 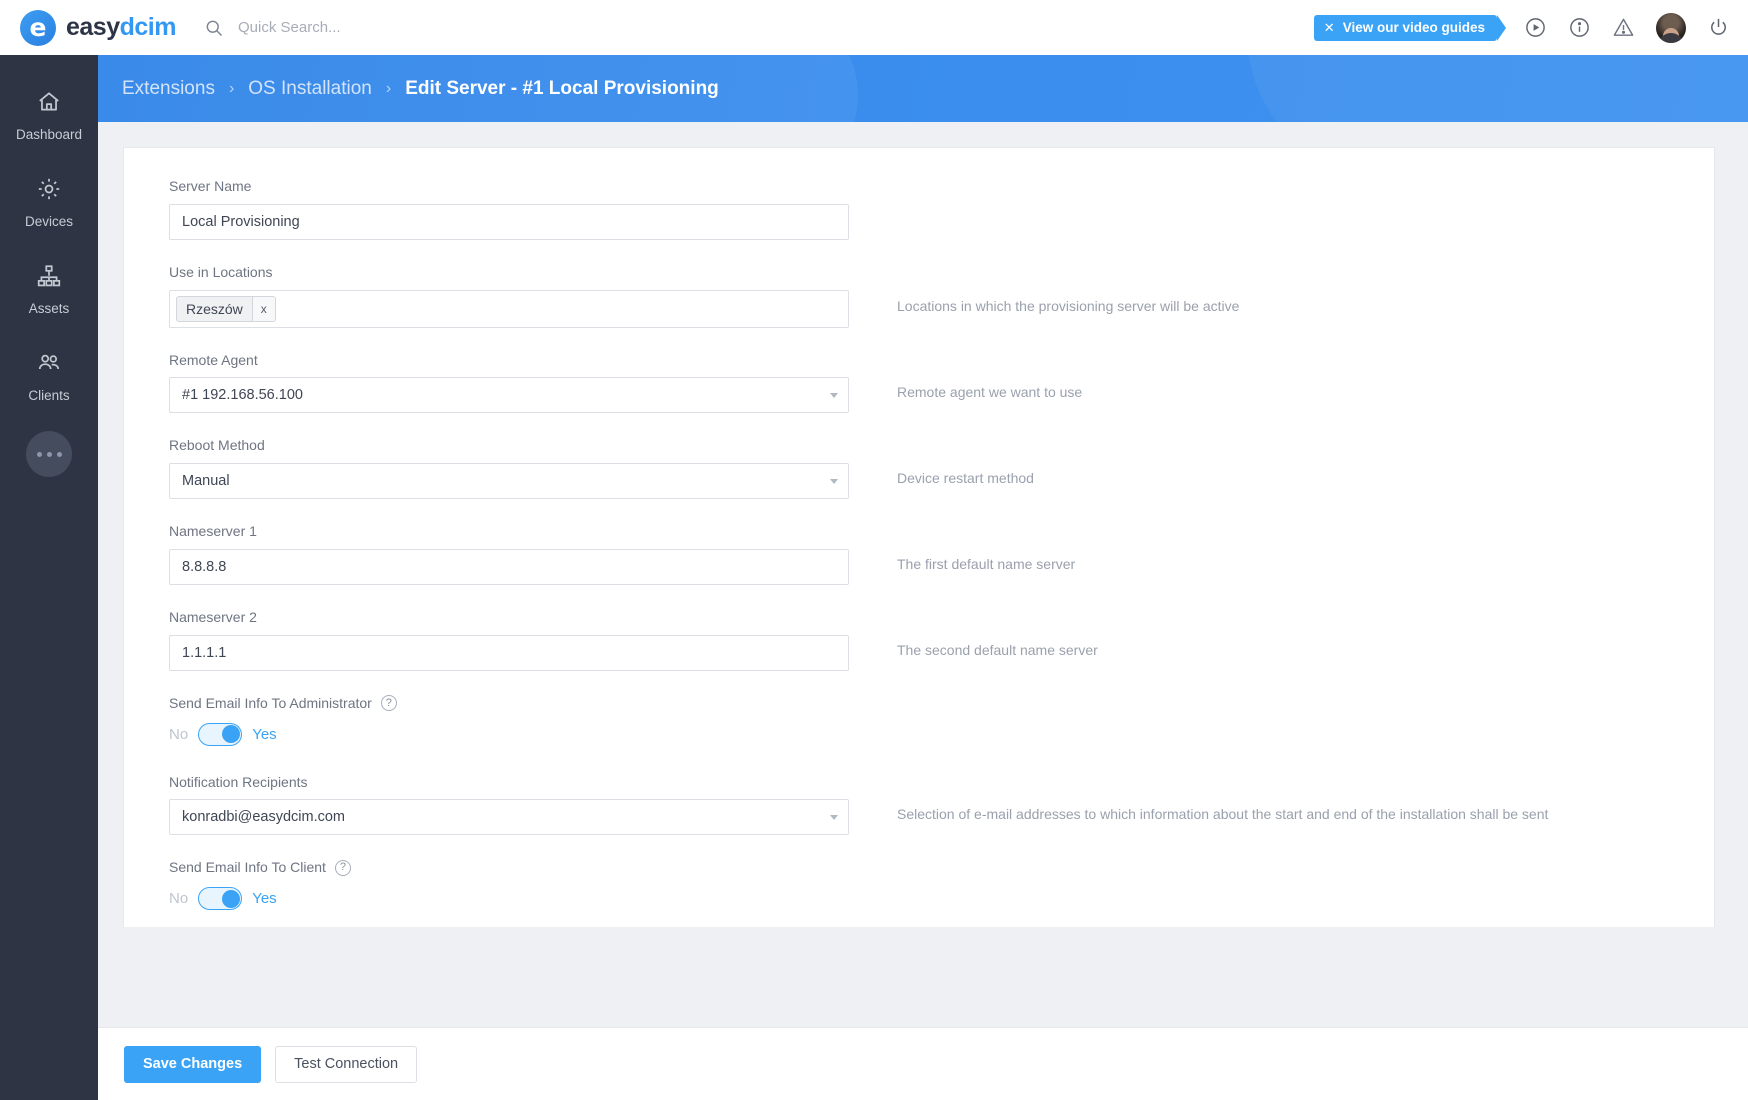 What do you see at coordinates (990, 392) in the screenshot?
I see `field-help-text: Remote agent we want to use` at bounding box center [990, 392].